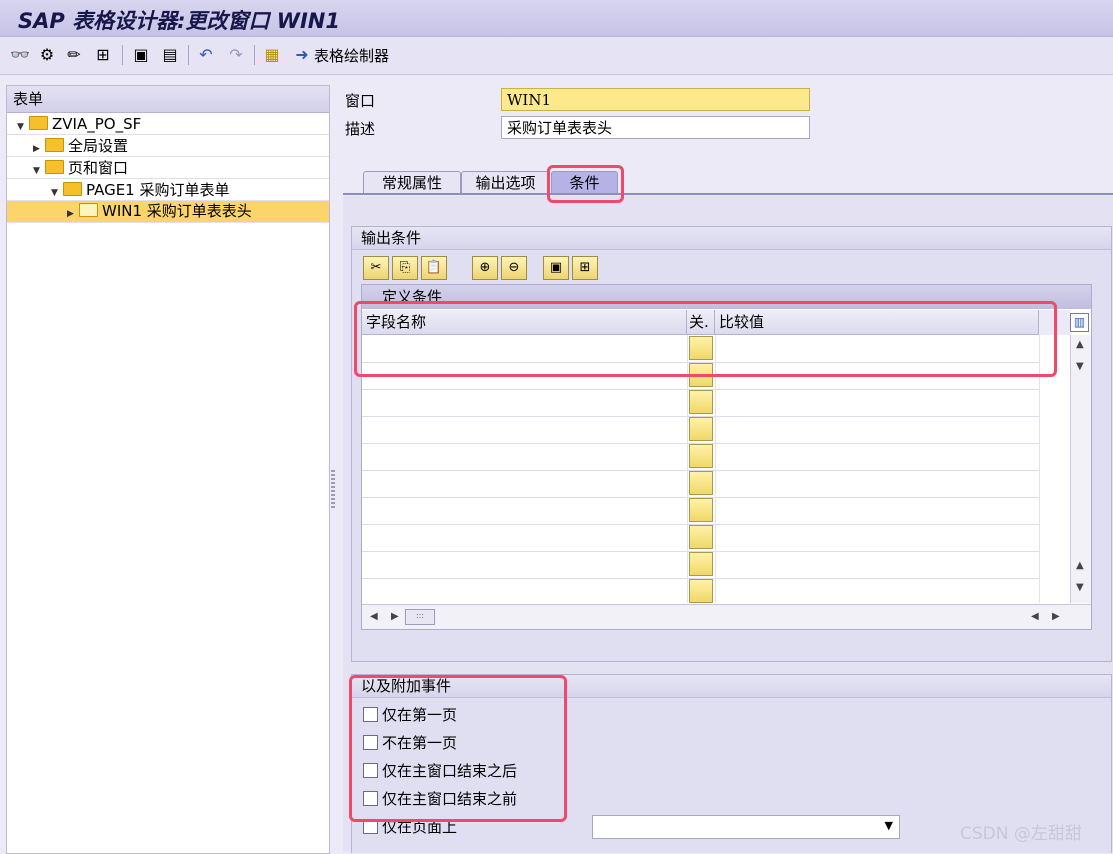  I want to click on window-label: 窗口, so click(360, 101).